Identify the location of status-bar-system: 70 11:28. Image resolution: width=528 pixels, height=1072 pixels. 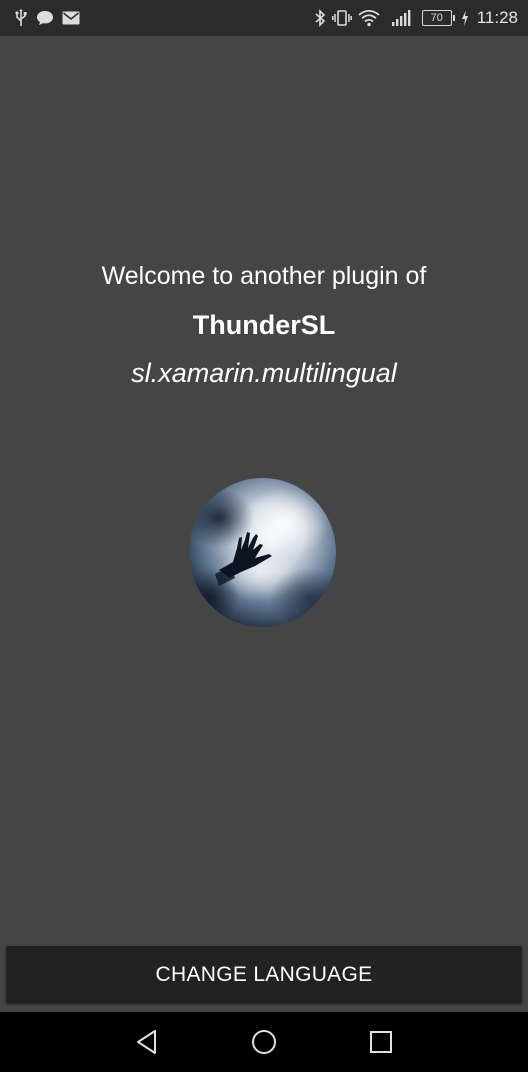
(416, 18).